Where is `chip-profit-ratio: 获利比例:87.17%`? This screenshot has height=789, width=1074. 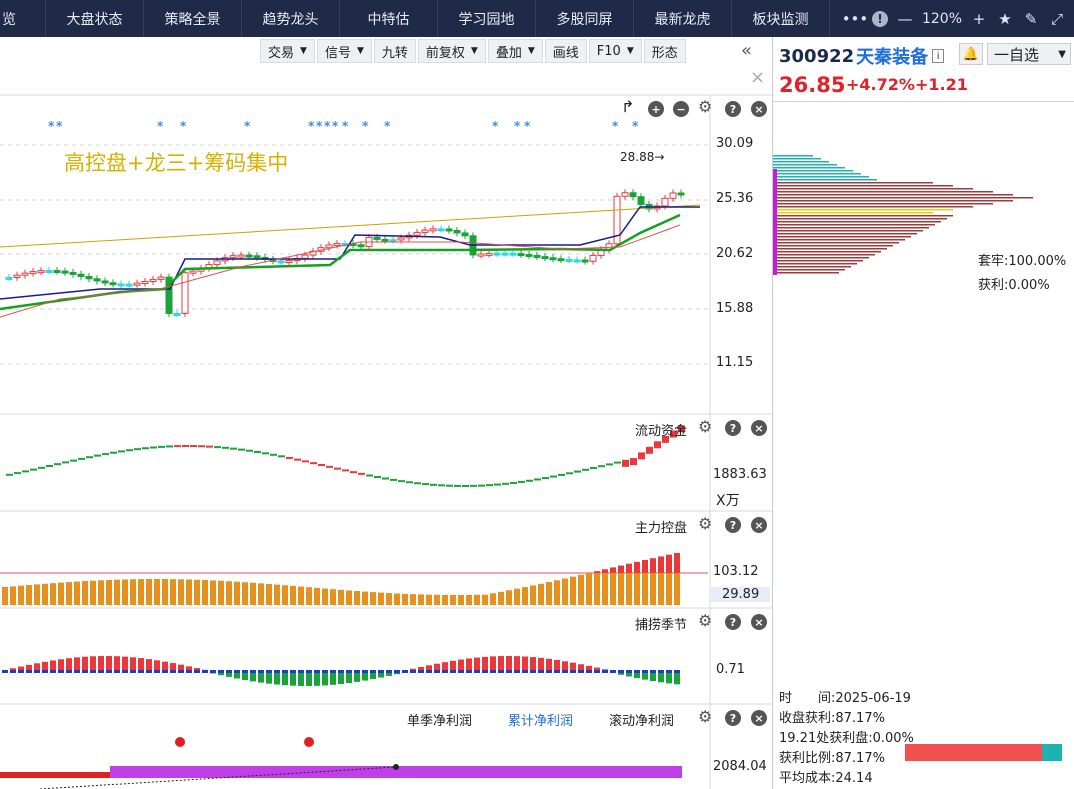 chip-profit-ratio: 获利比例:87.17% is located at coordinates (832, 758).